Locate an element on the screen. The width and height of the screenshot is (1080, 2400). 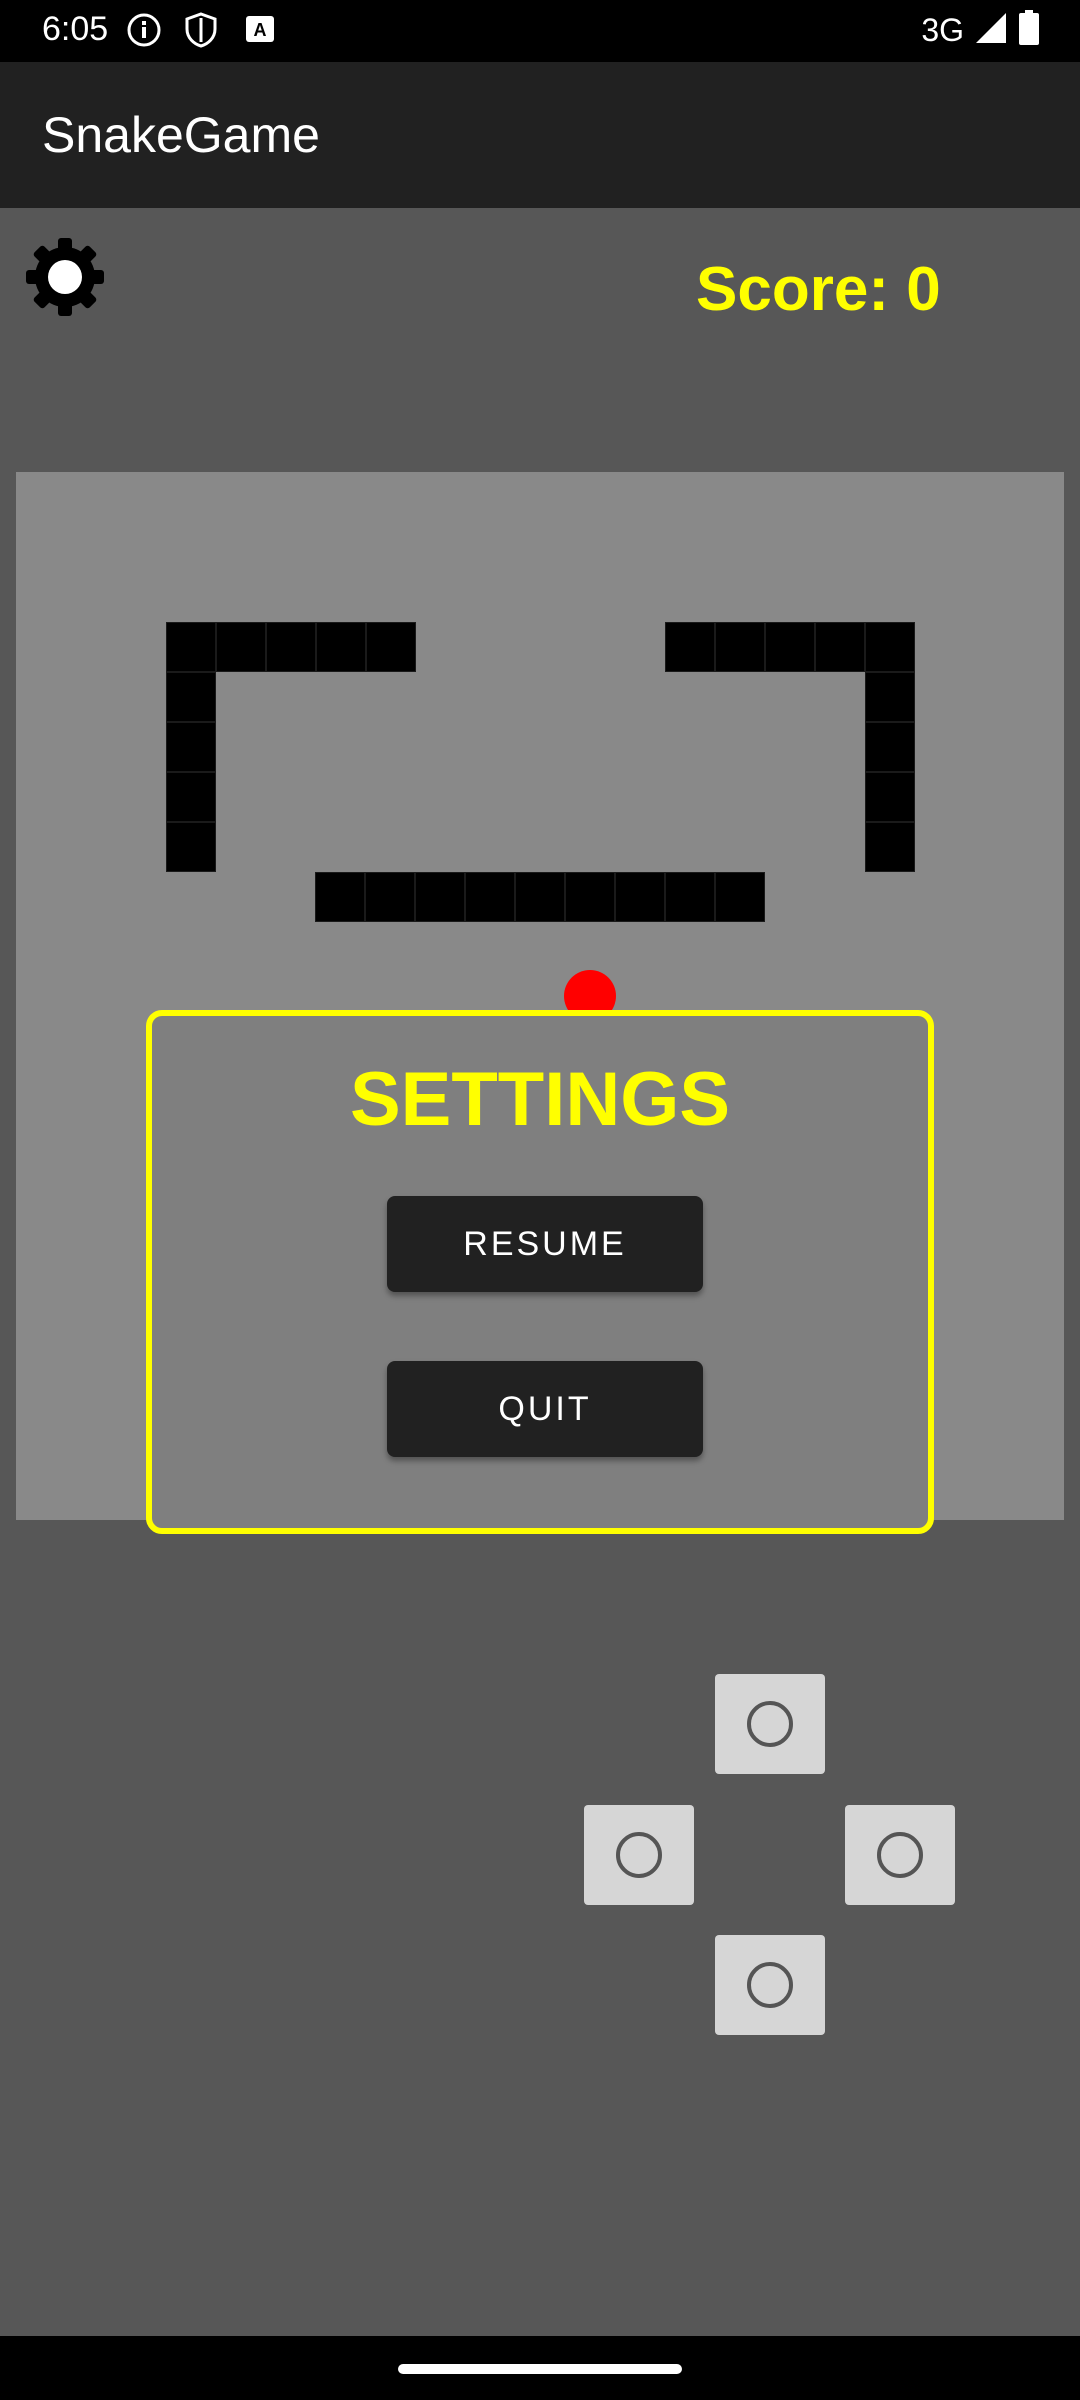
dpad-left-button is located at coordinates (639, 1855).